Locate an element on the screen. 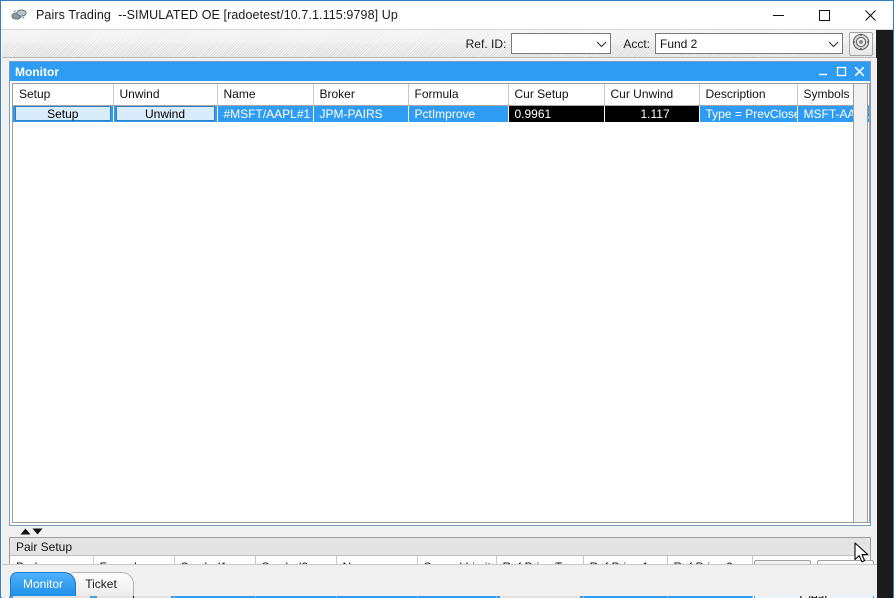 This screenshot has width=894, height=598. minimize-button is located at coordinates (778, 15).